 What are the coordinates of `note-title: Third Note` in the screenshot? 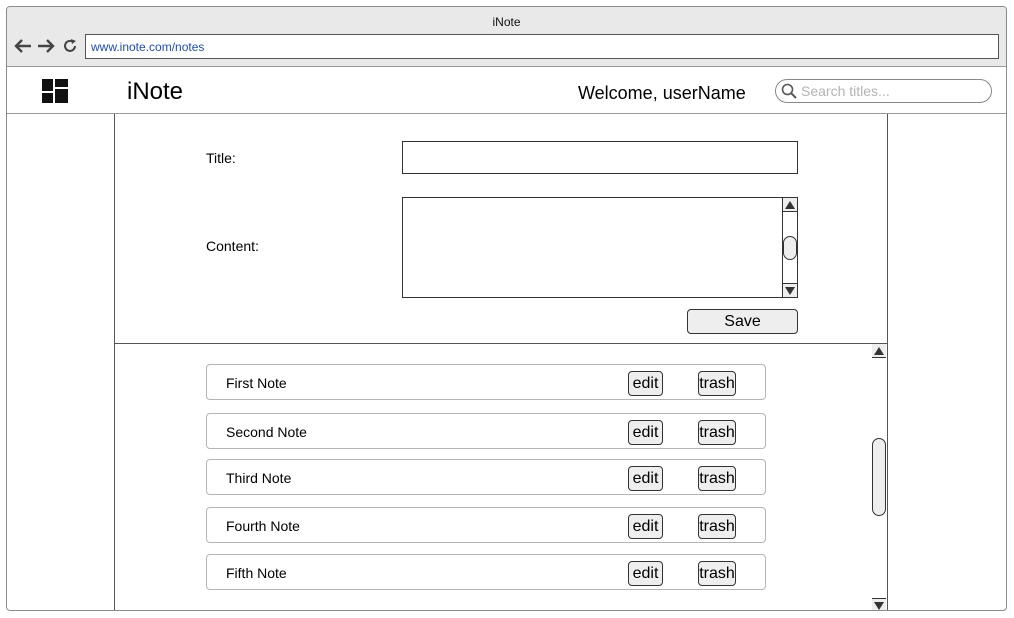 It's located at (258, 478).